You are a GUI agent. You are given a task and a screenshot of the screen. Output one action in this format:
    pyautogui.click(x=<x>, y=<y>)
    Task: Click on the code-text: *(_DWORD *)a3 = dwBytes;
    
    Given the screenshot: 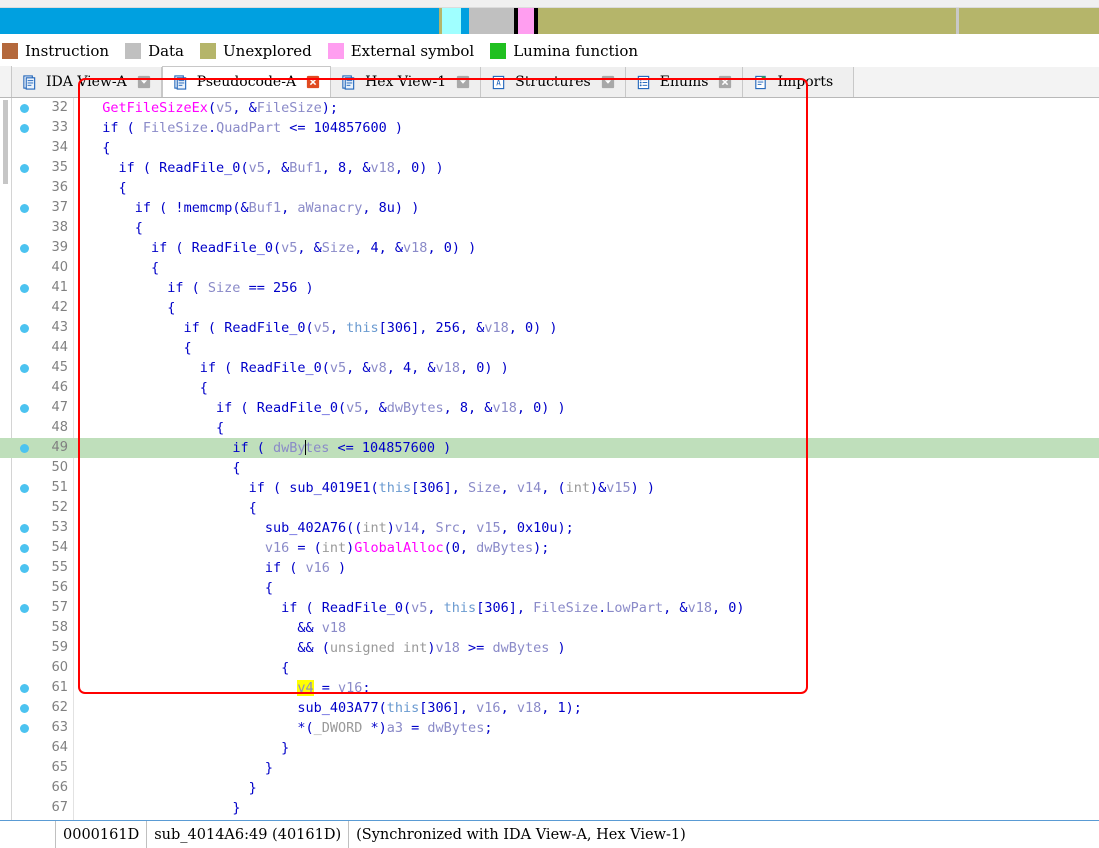 What is the action you would take?
    pyautogui.click(x=289, y=728)
    